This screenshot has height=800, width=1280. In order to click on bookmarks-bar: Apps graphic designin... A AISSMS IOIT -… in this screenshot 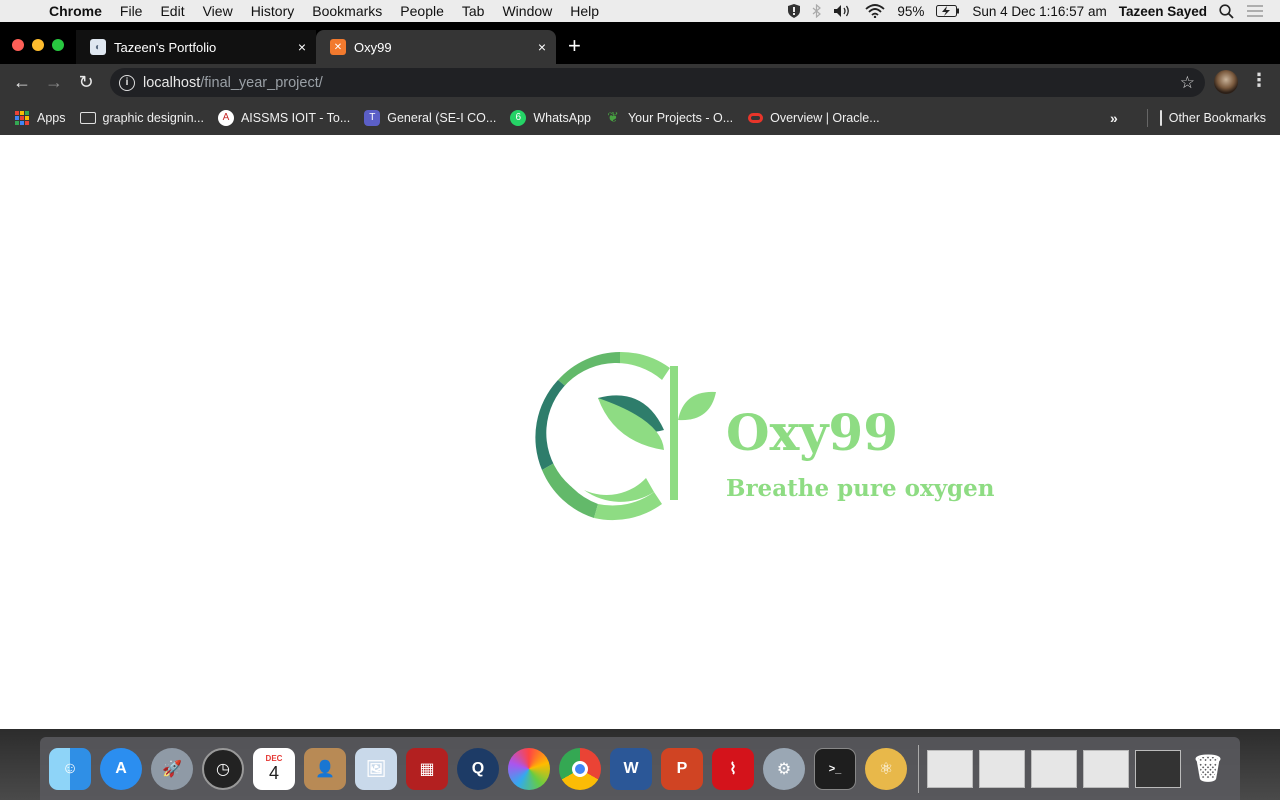, I will do `click(640, 117)`.